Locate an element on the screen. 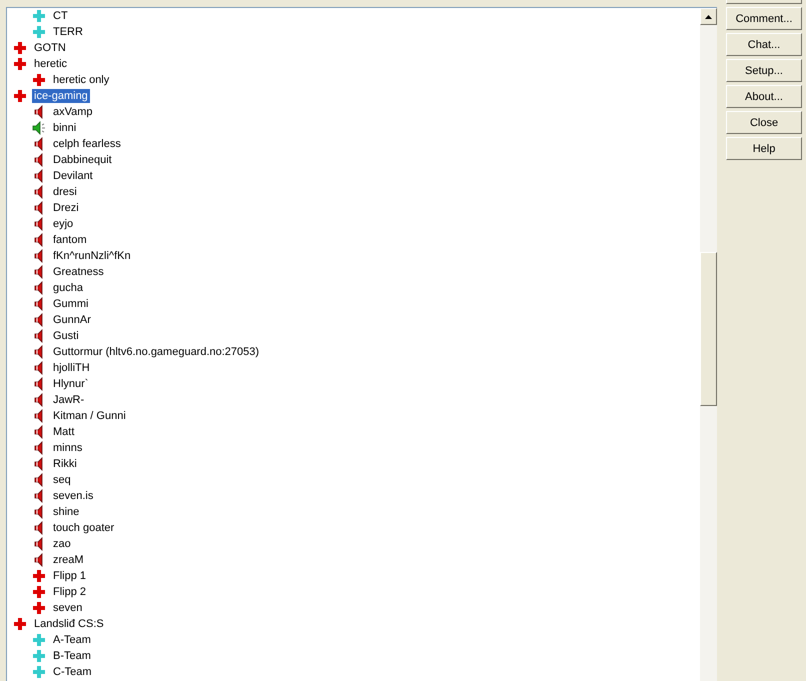  tree-item: B-Team is located at coordinates (72, 656).